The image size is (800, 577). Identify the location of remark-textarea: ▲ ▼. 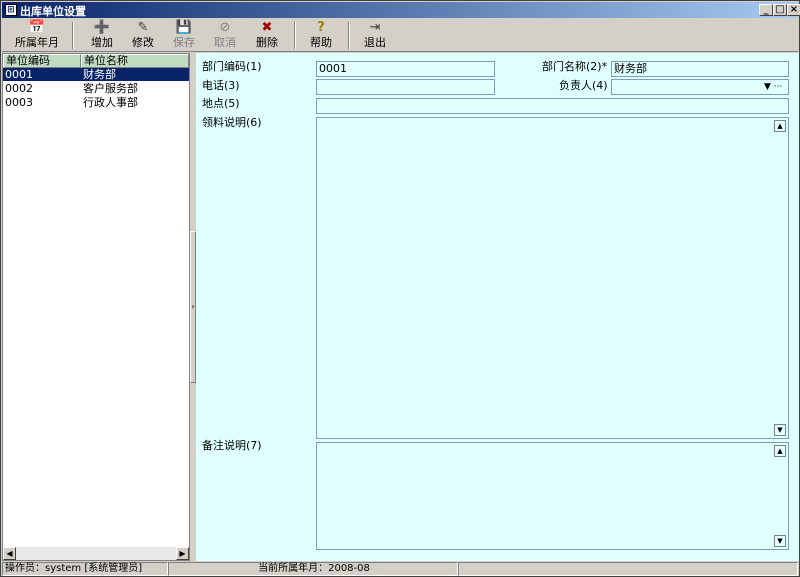
(552, 496).